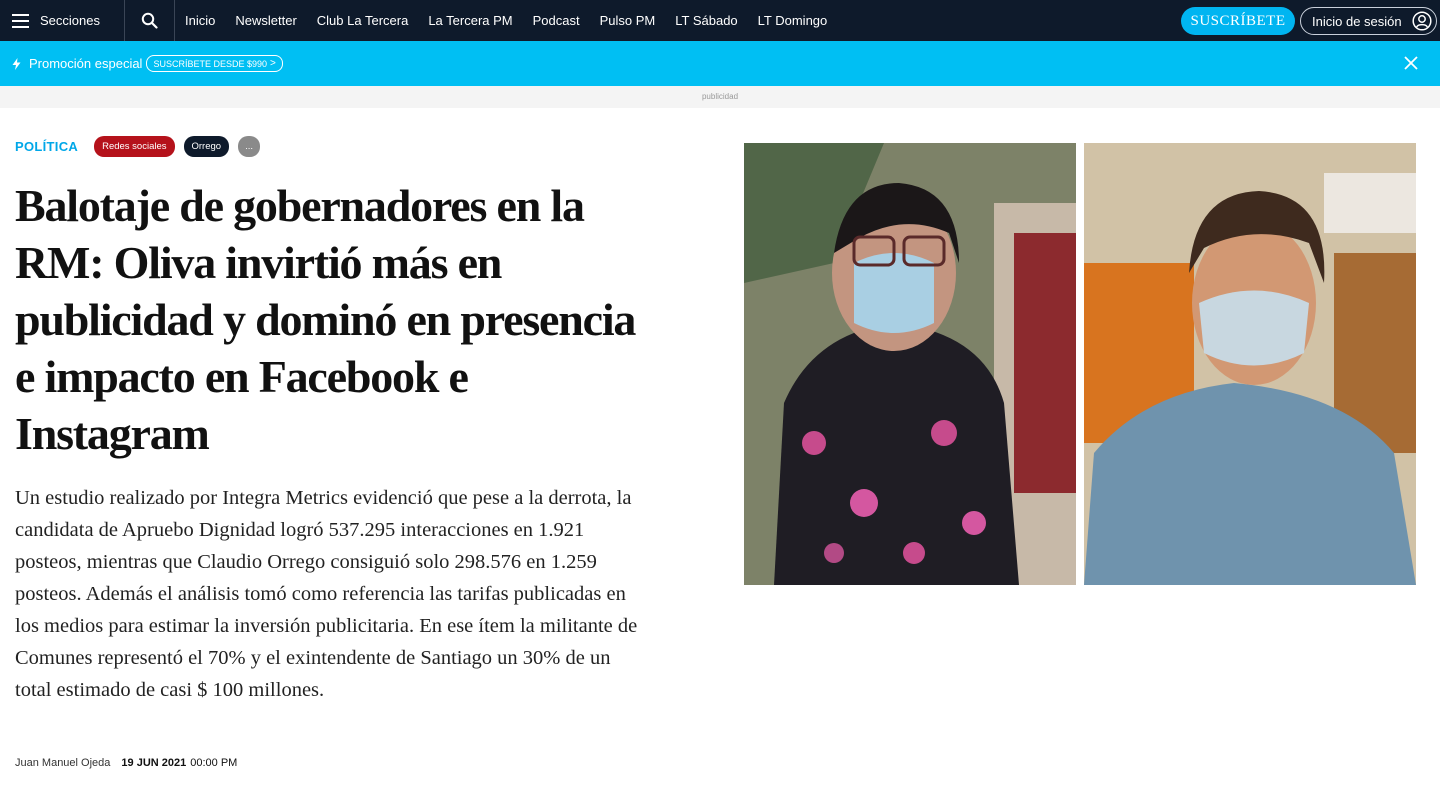 This screenshot has height=789, width=1440. Describe the element at coordinates (1411, 63) in the screenshot. I see `close-icon` at that location.